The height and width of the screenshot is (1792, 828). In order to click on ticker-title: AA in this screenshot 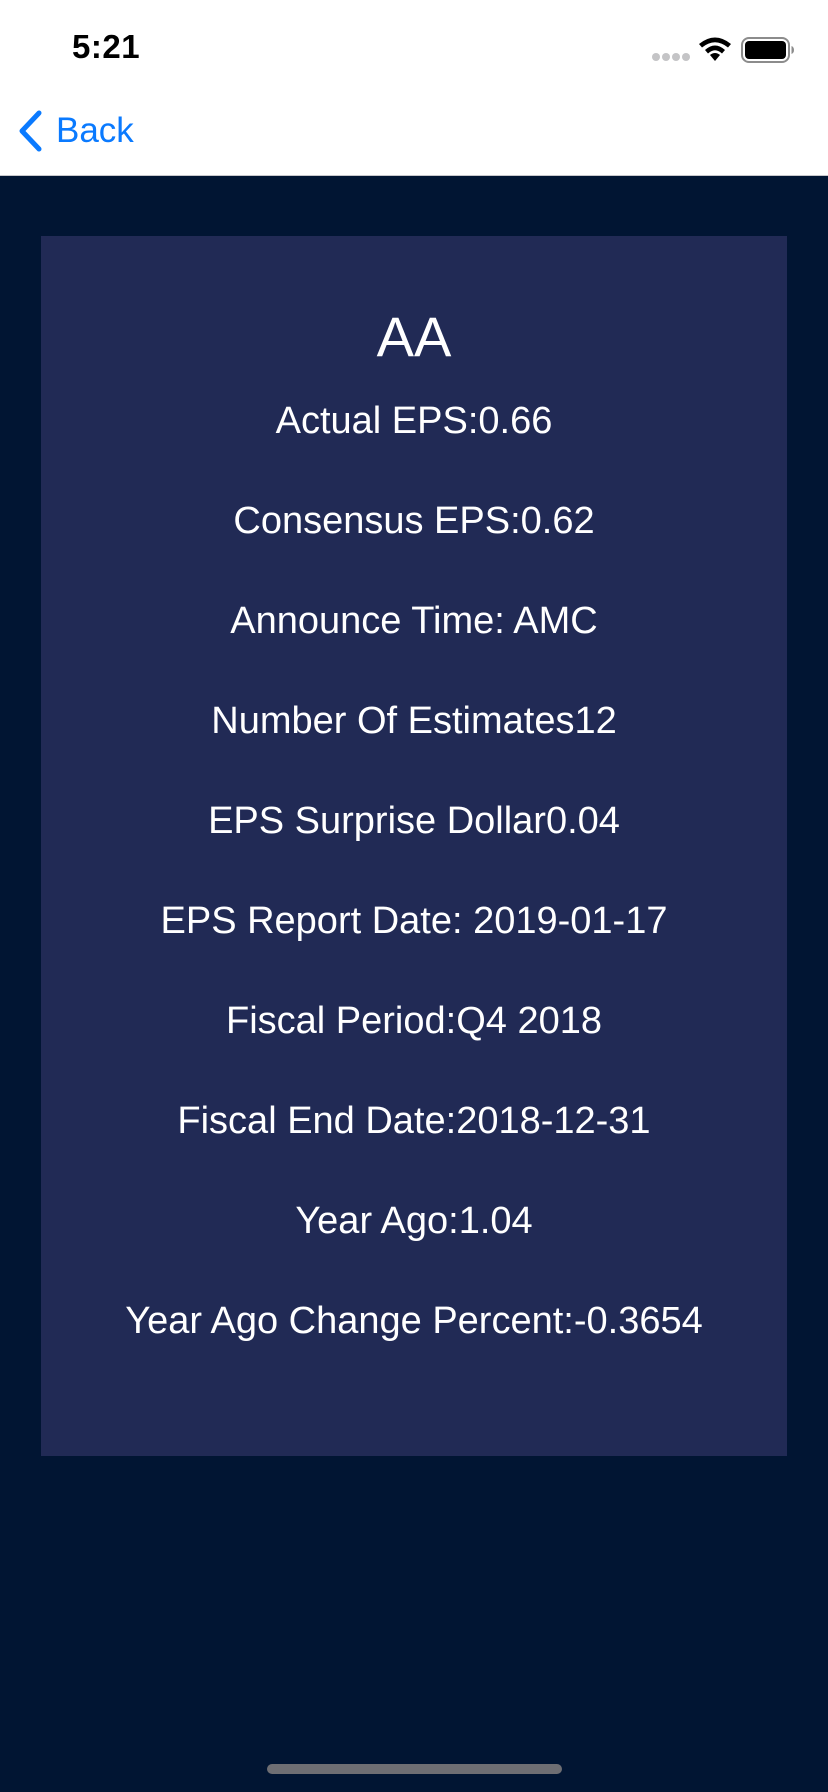, I will do `click(414, 336)`.